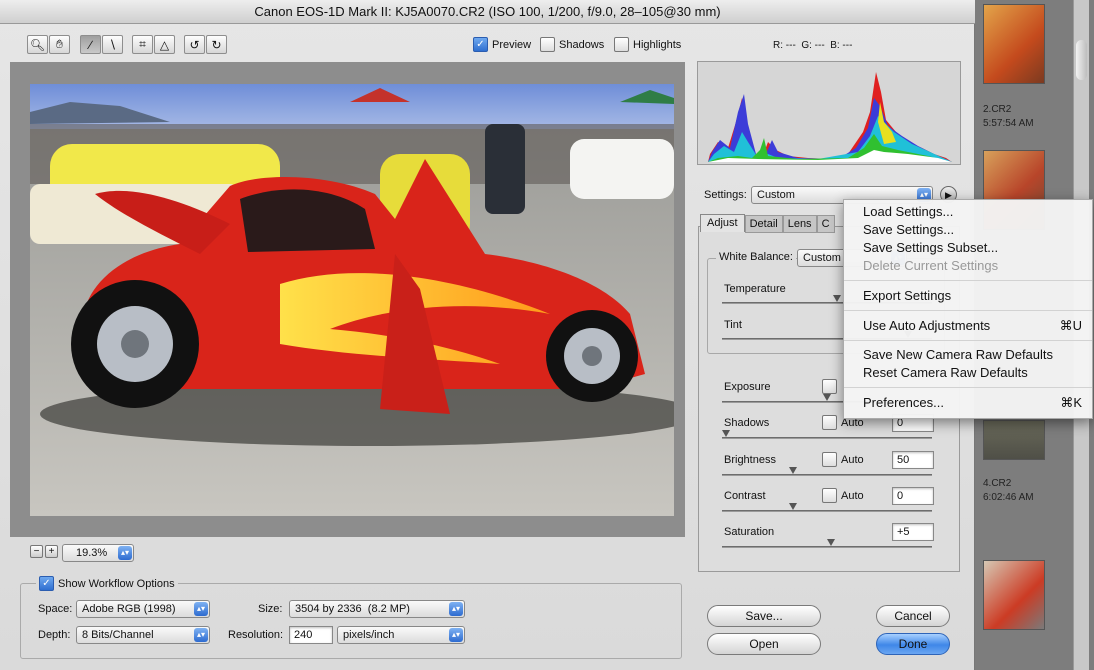 This screenshot has height=670, width=1094. What do you see at coordinates (142, 44) in the screenshot?
I see `crop-tool-icon: ⌗` at bounding box center [142, 44].